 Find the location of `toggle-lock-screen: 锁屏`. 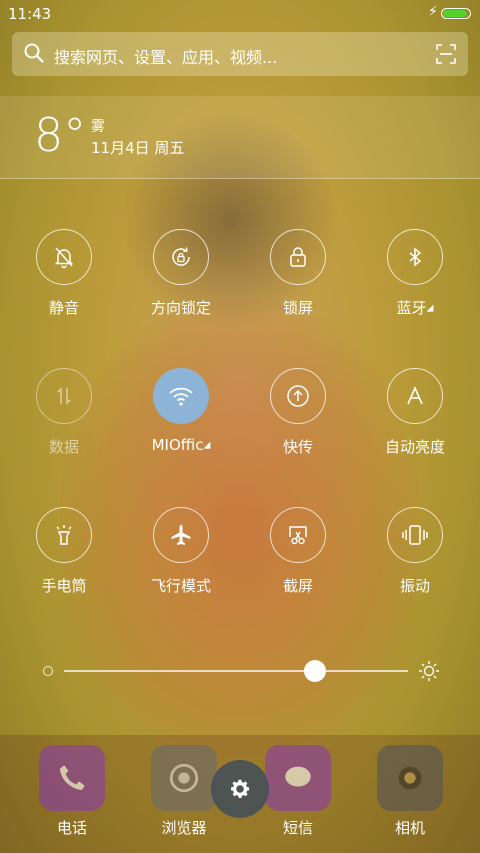

toggle-lock-screen: 锁屏 is located at coordinates (298, 273).